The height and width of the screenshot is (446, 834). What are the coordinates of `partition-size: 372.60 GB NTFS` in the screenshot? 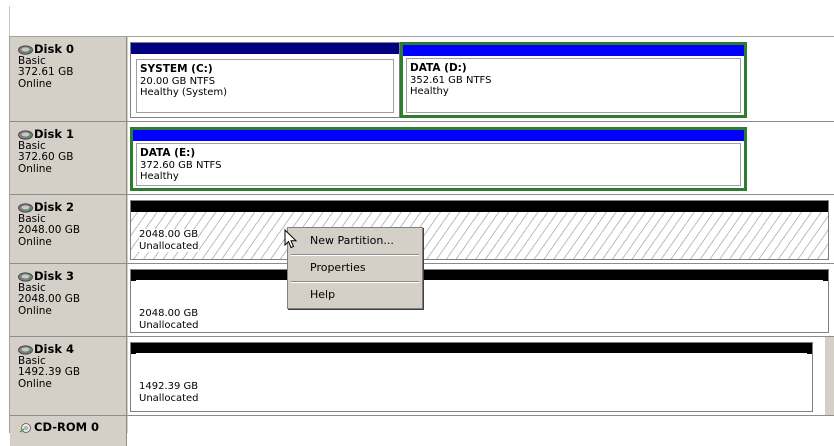 It's located at (181, 165).